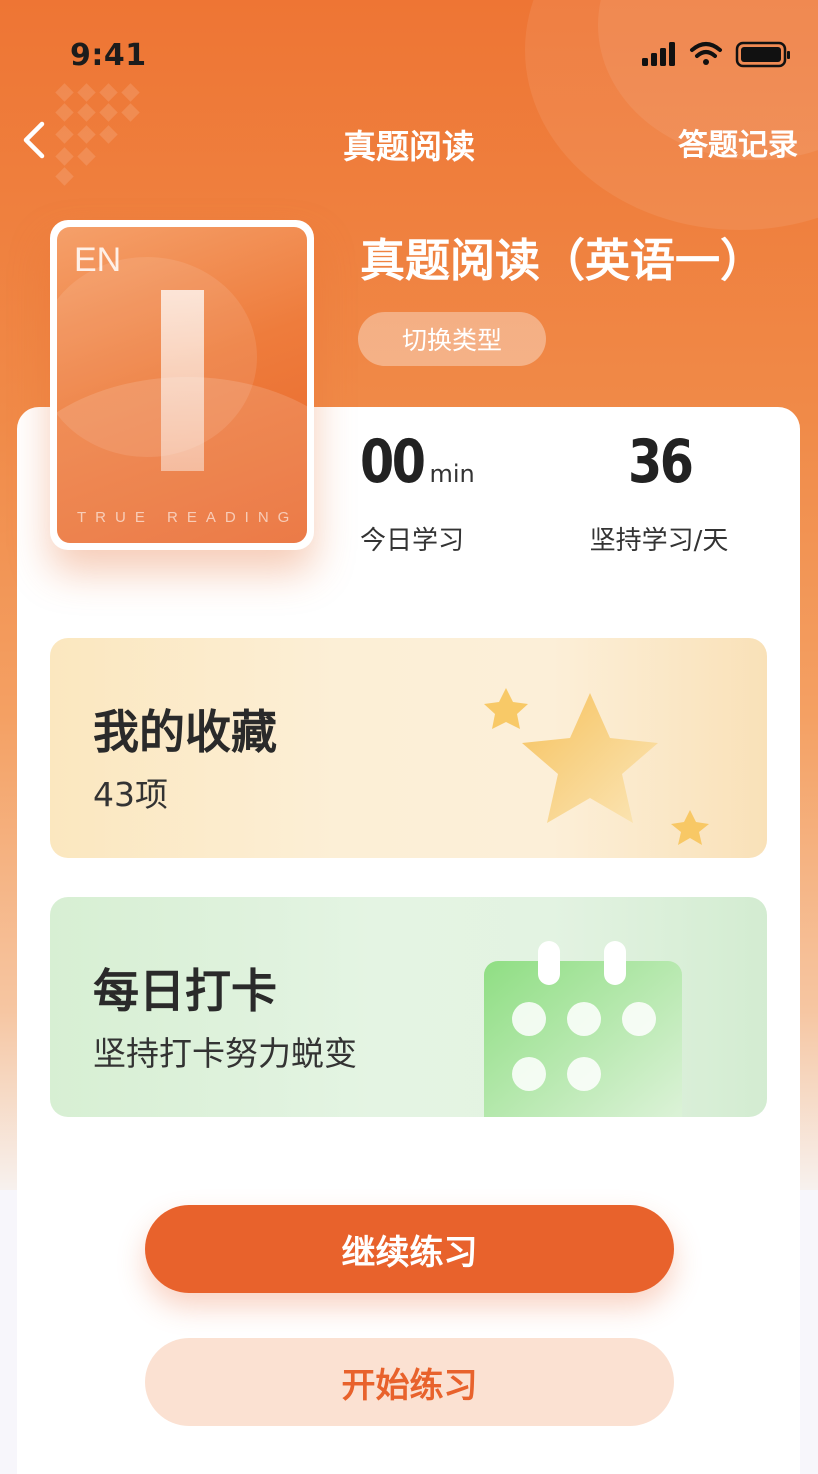  What do you see at coordinates (706, 53) in the screenshot?
I see `wifi-icon` at bounding box center [706, 53].